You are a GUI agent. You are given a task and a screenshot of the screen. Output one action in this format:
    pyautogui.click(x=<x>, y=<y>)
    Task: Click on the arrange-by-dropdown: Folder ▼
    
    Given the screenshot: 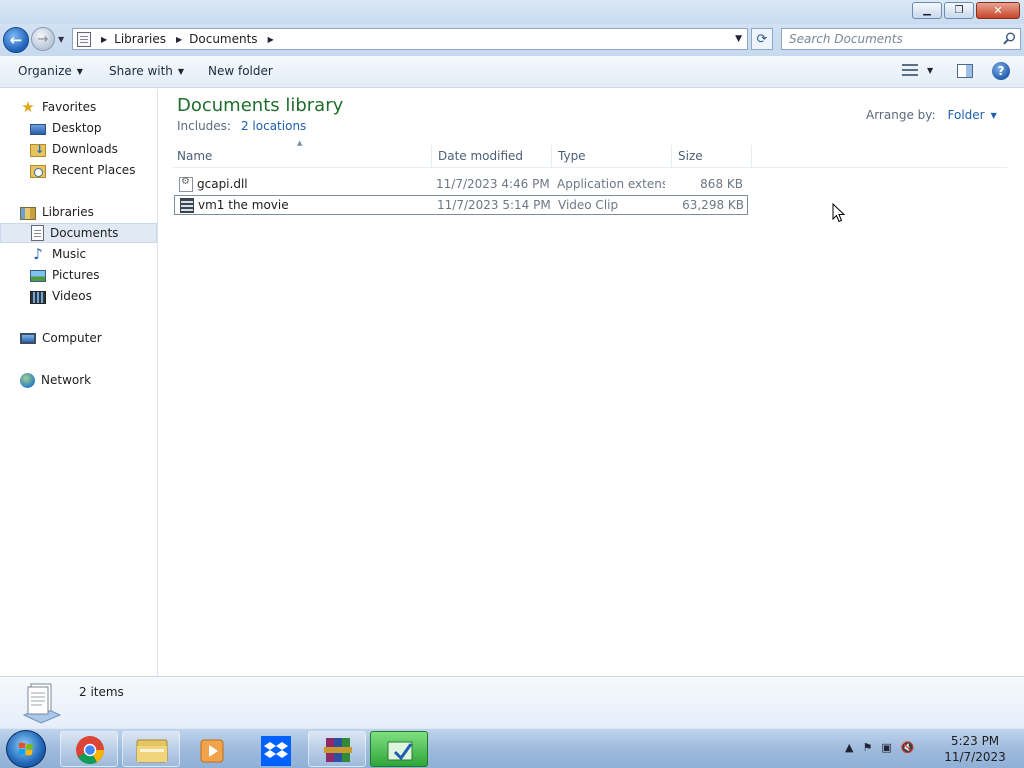 What is the action you would take?
    pyautogui.click(x=972, y=115)
    